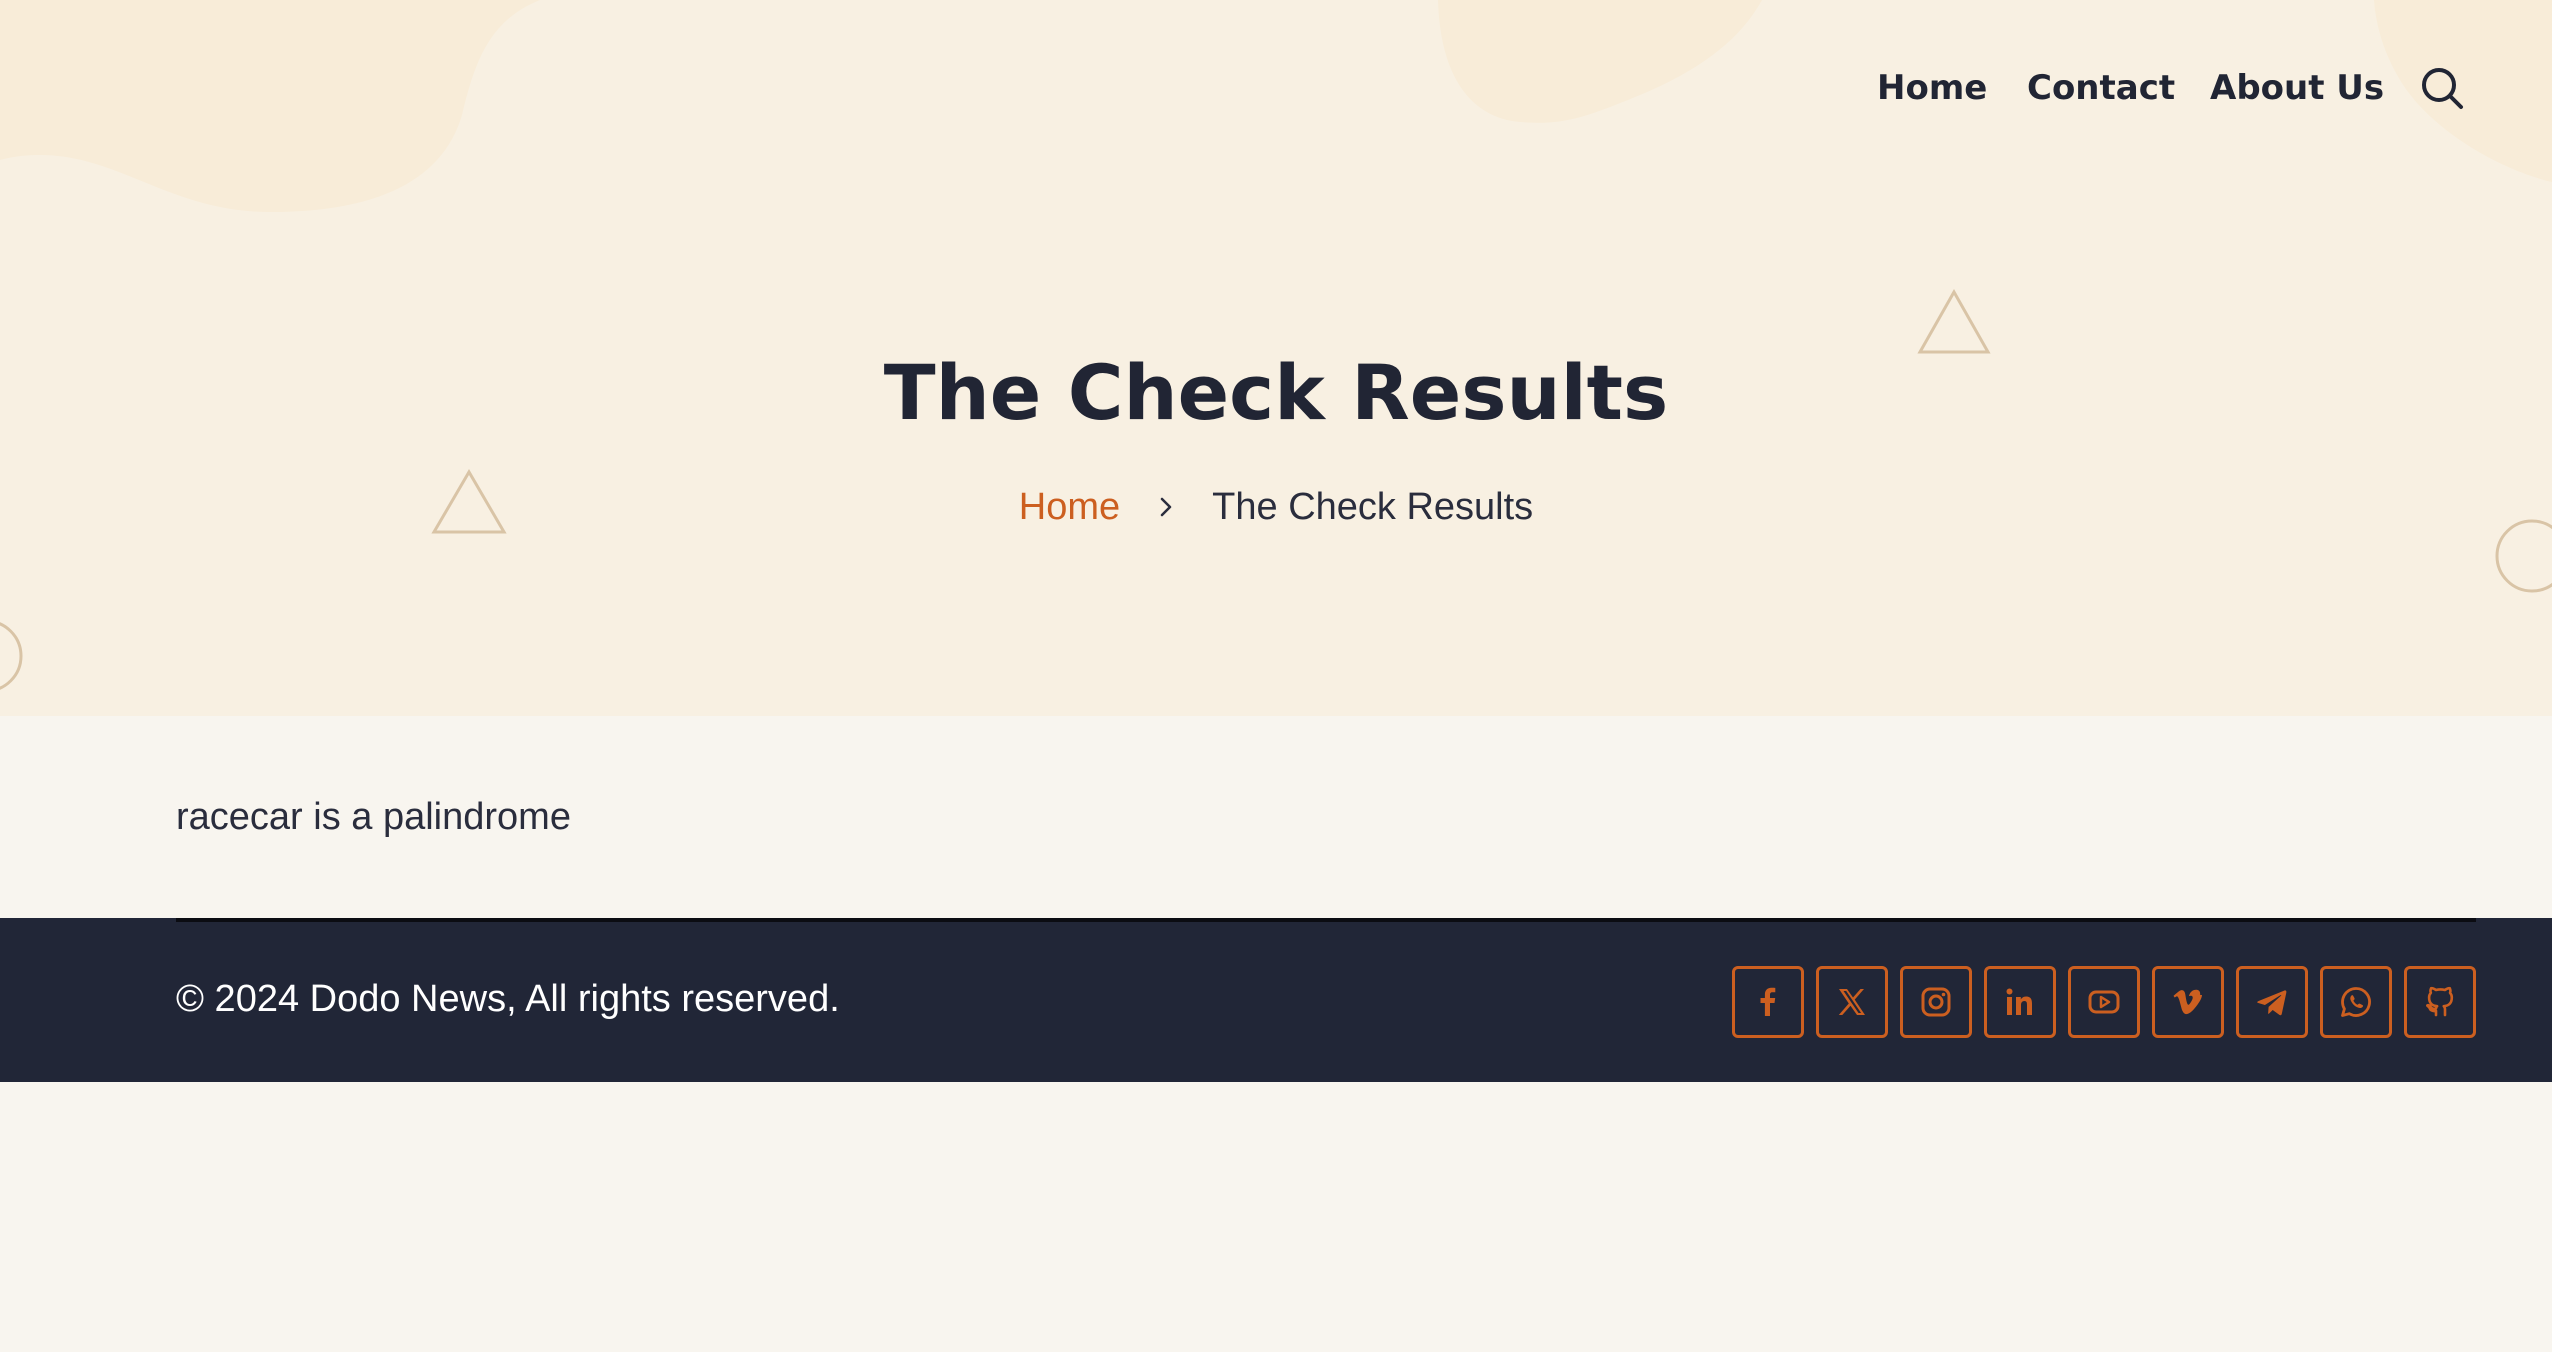 This screenshot has height=1352, width=2552. What do you see at coordinates (1276, 392) in the screenshot?
I see `page-title: The Check Results` at bounding box center [1276, 392].